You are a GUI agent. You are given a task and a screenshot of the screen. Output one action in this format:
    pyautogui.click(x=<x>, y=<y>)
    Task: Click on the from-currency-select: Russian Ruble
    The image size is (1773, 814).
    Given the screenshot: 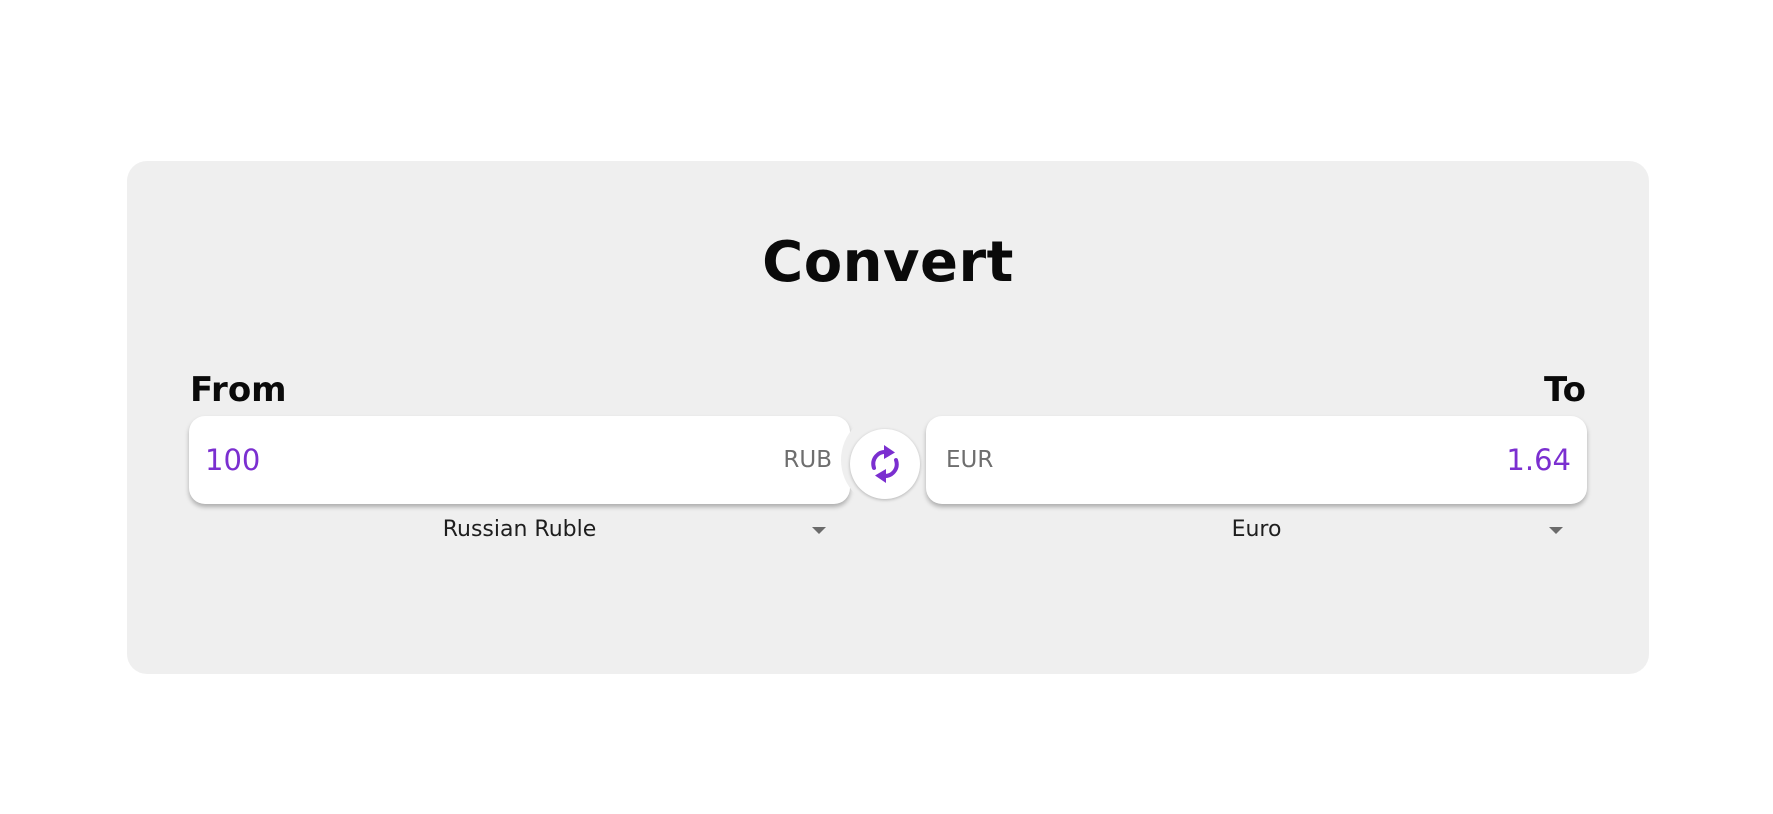 What is the action you would take?
    pyautogui.click(x=519, y=530)
    